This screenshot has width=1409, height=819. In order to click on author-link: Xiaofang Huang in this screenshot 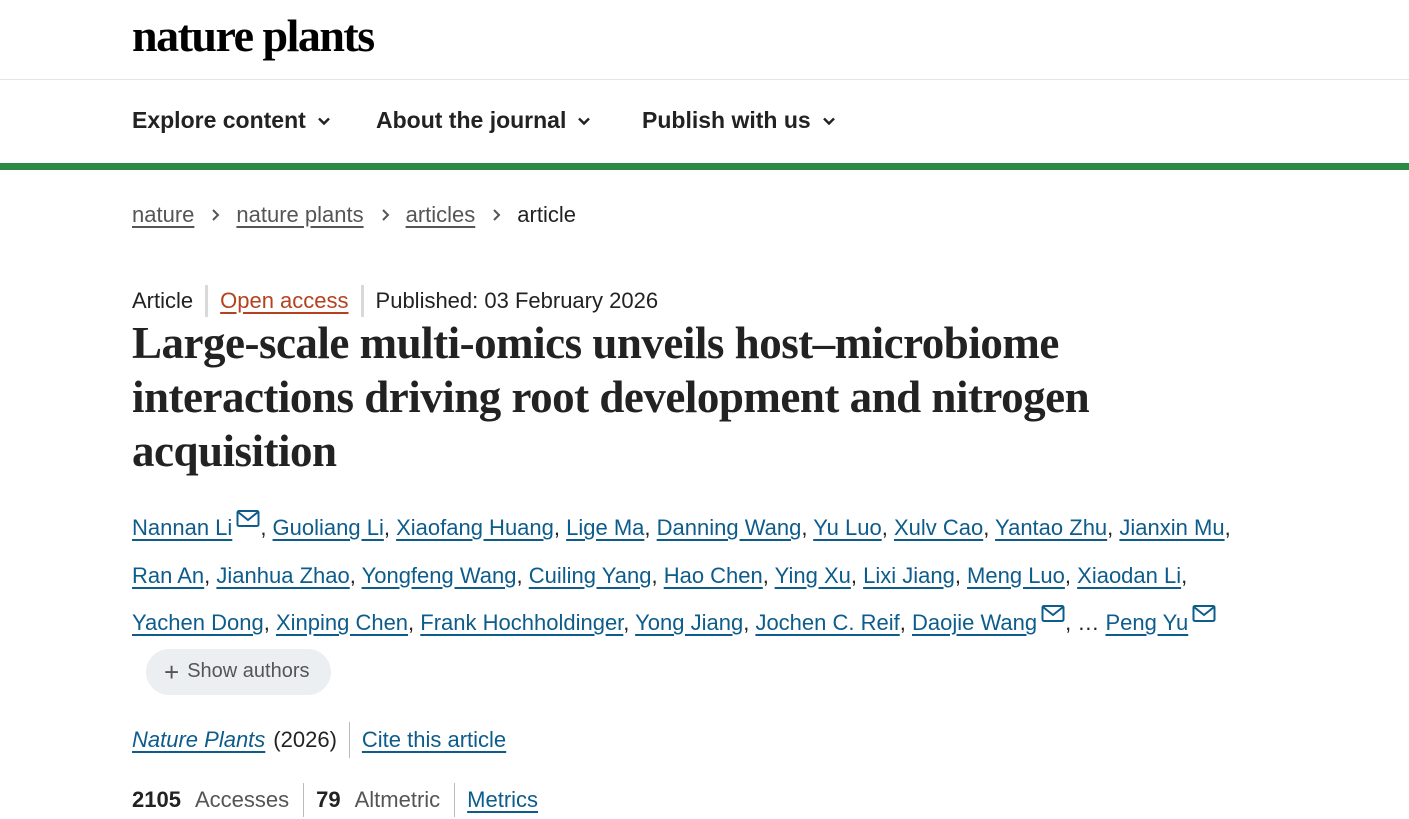, I will do `click(475, 527)`.